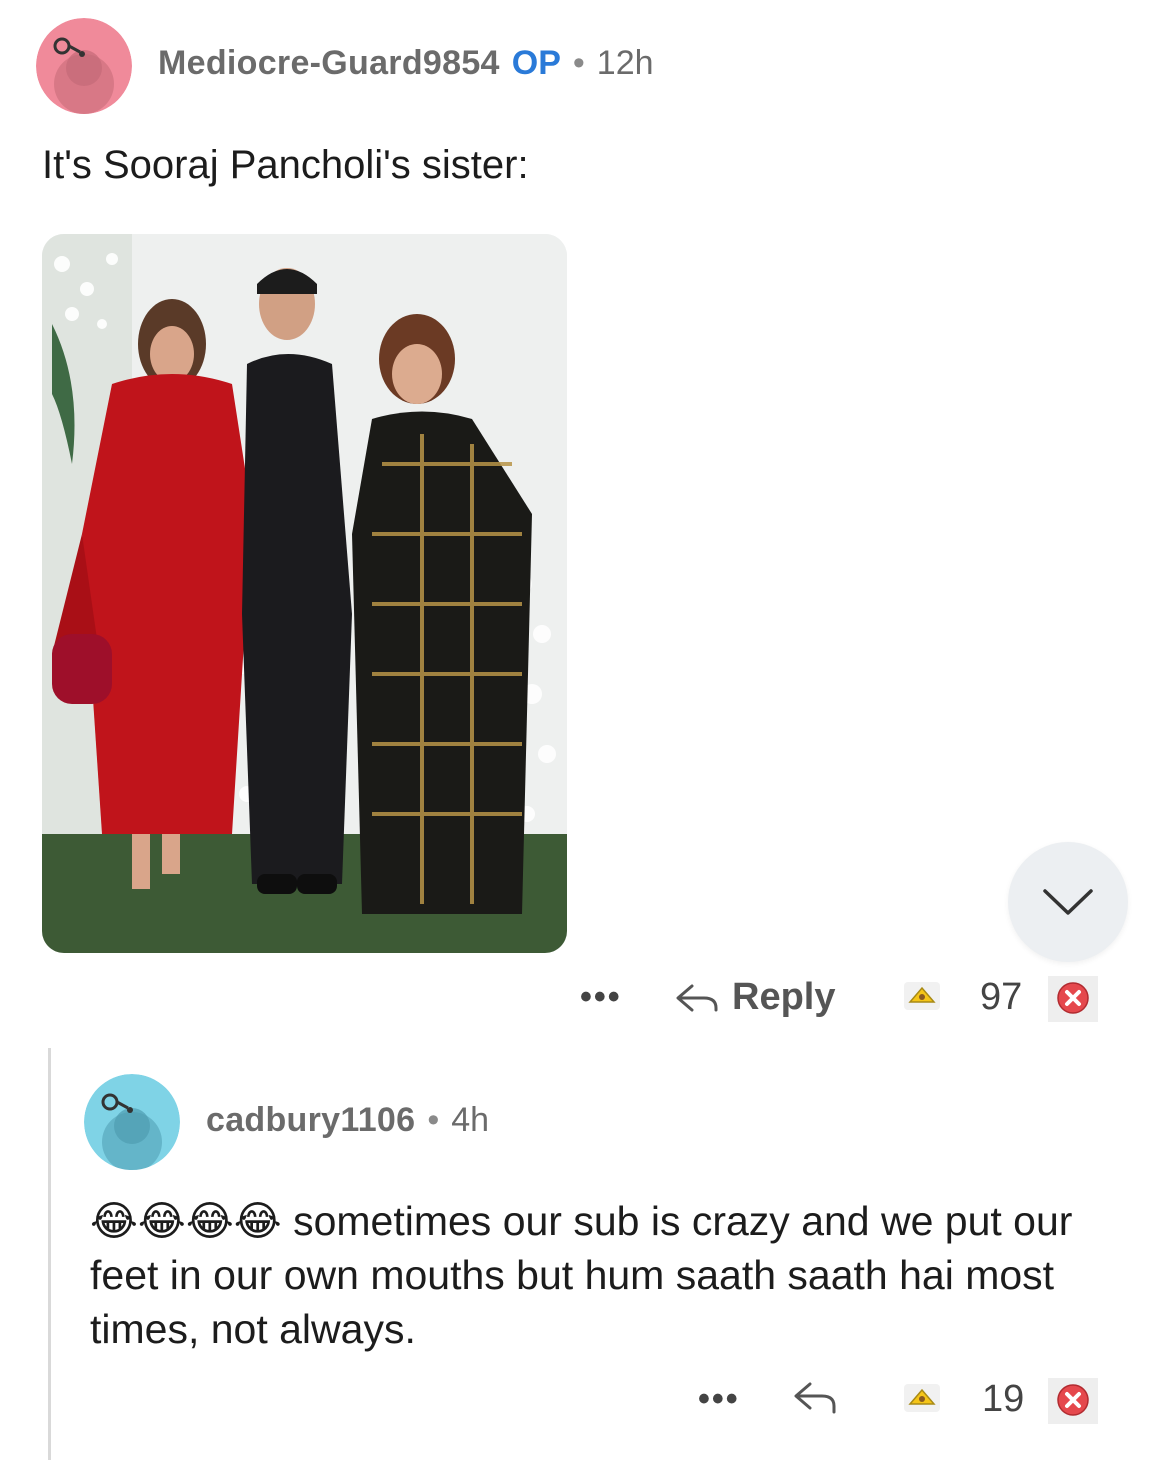 The width and height of the screenshot is (1170, 1460). I want to click on reply-score: 19, so click(1003, 1399).